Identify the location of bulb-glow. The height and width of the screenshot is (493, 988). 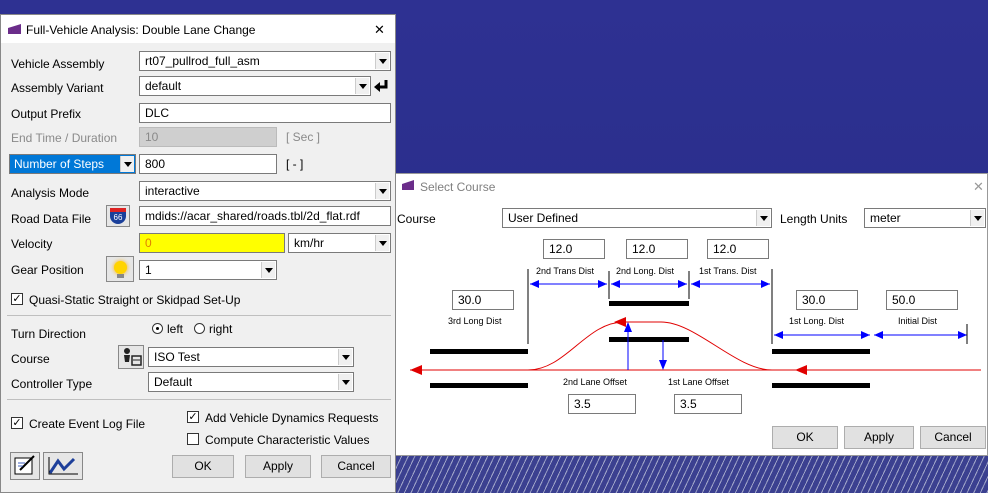
(120, 267).